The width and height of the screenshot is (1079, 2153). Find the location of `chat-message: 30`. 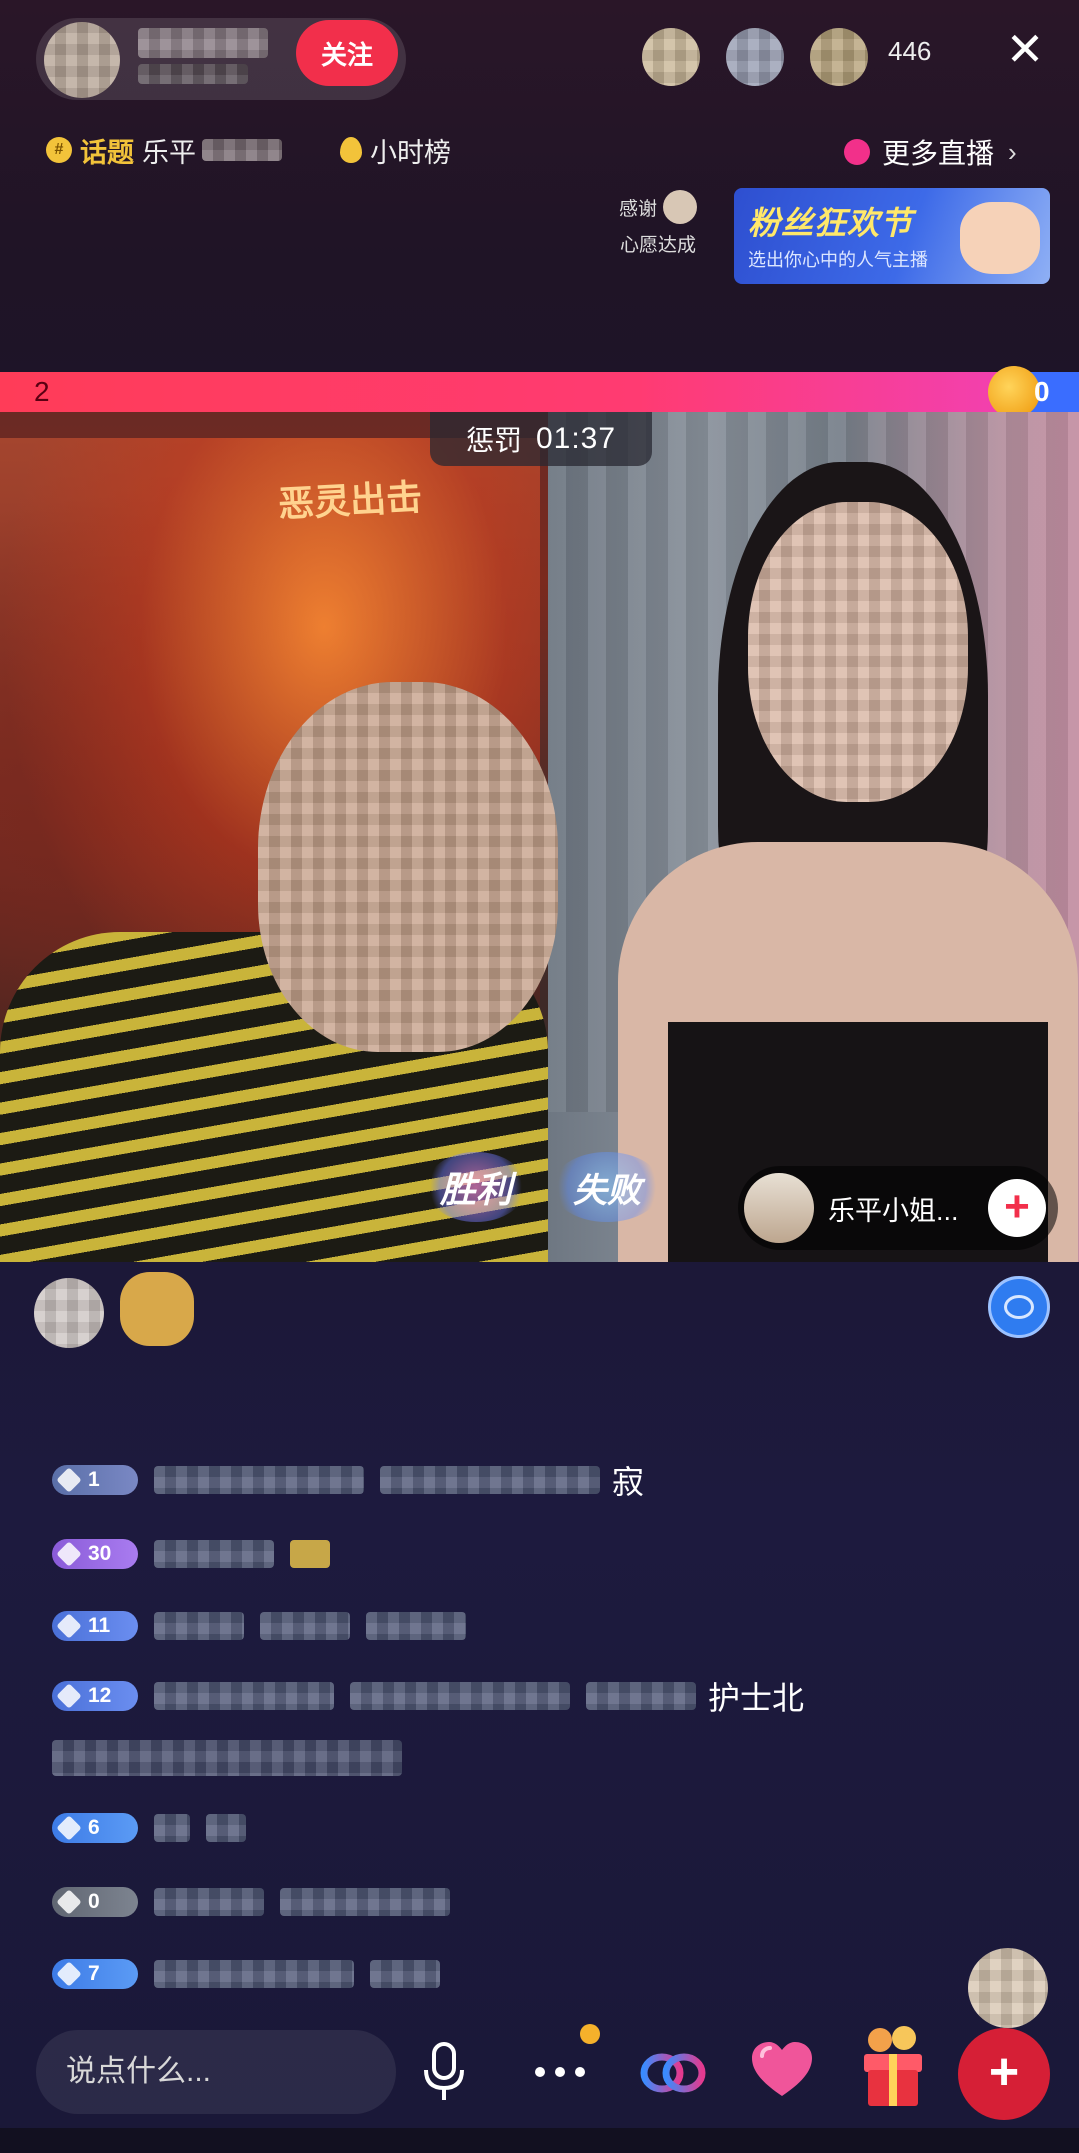

chat-message: 30 is located at coordinates (191, 1554).